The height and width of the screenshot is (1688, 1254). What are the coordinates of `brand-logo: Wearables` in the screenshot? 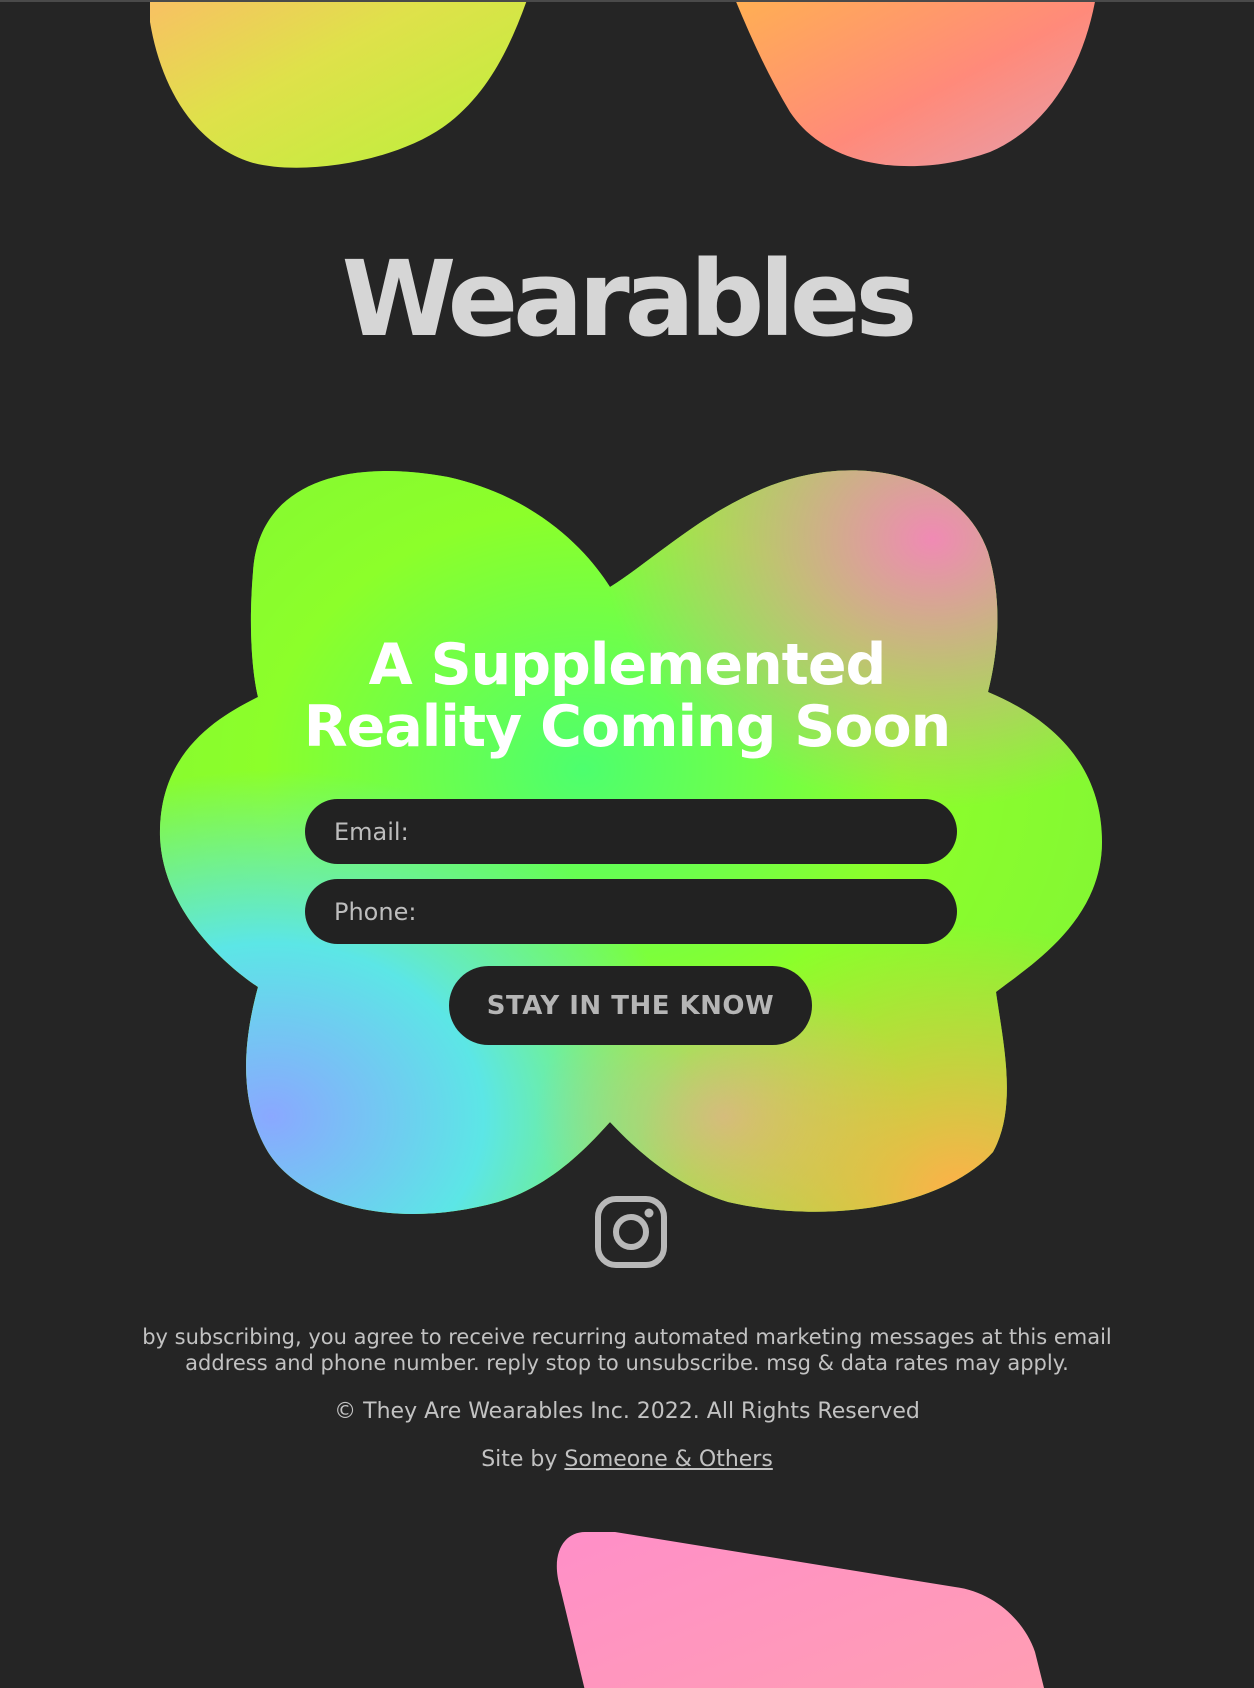 It's located at (627, 299).